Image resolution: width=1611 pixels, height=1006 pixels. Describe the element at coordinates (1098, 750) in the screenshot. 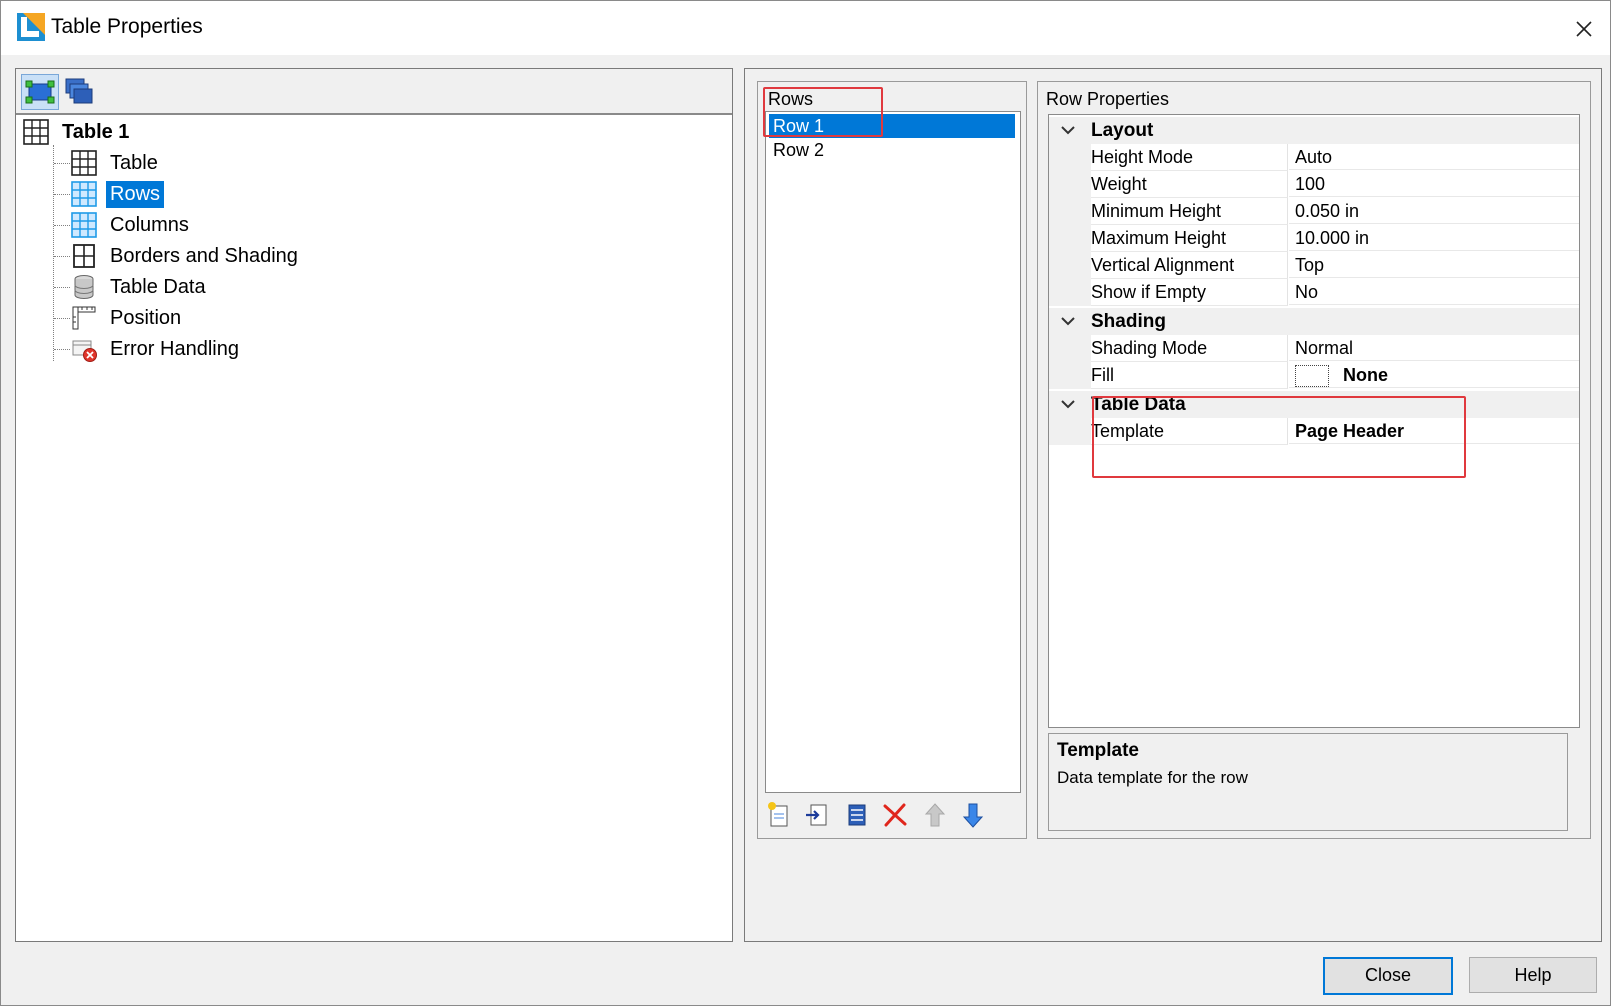

I see `description-title: Template` at that location.